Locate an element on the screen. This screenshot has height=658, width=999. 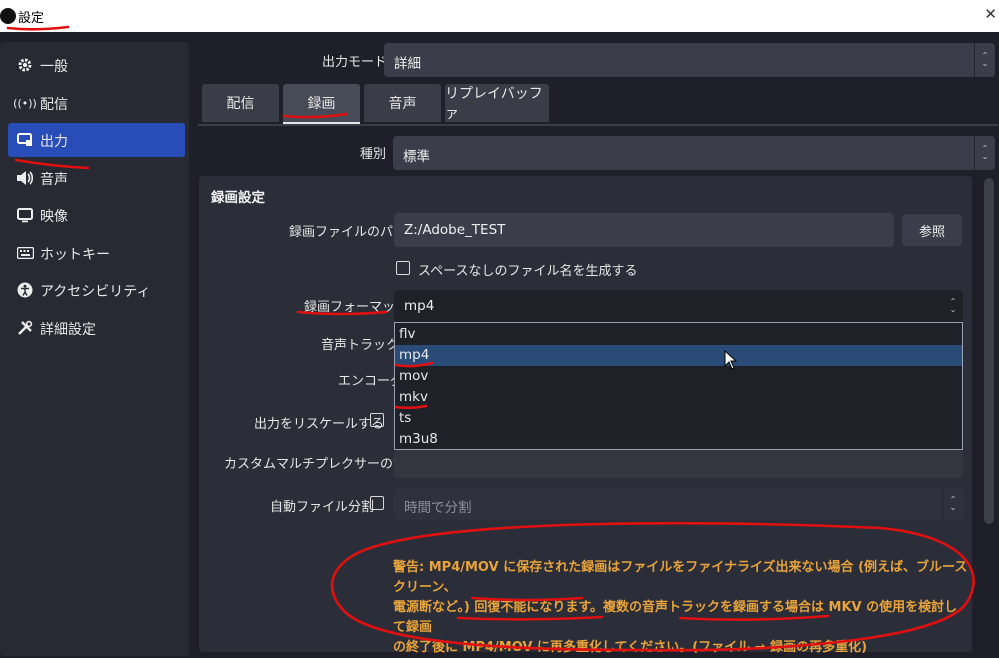
sidebar-item-label: ホットキー is located at coordinates (75, 255).